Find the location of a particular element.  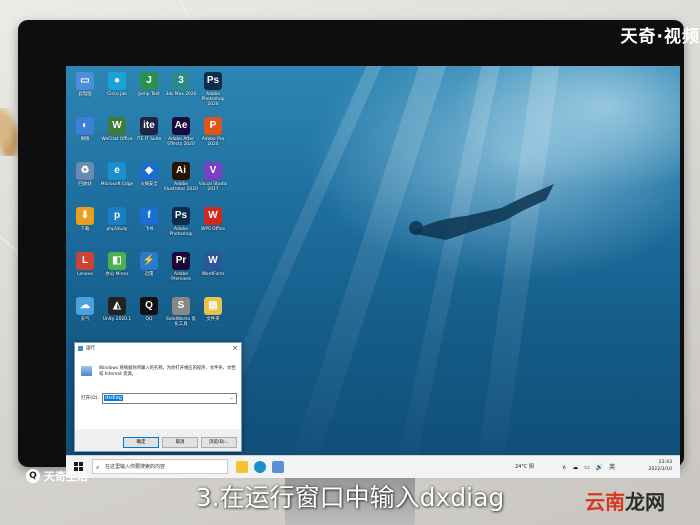

desktop-icon-label: 回收站 is located at coordinates (85, 184).